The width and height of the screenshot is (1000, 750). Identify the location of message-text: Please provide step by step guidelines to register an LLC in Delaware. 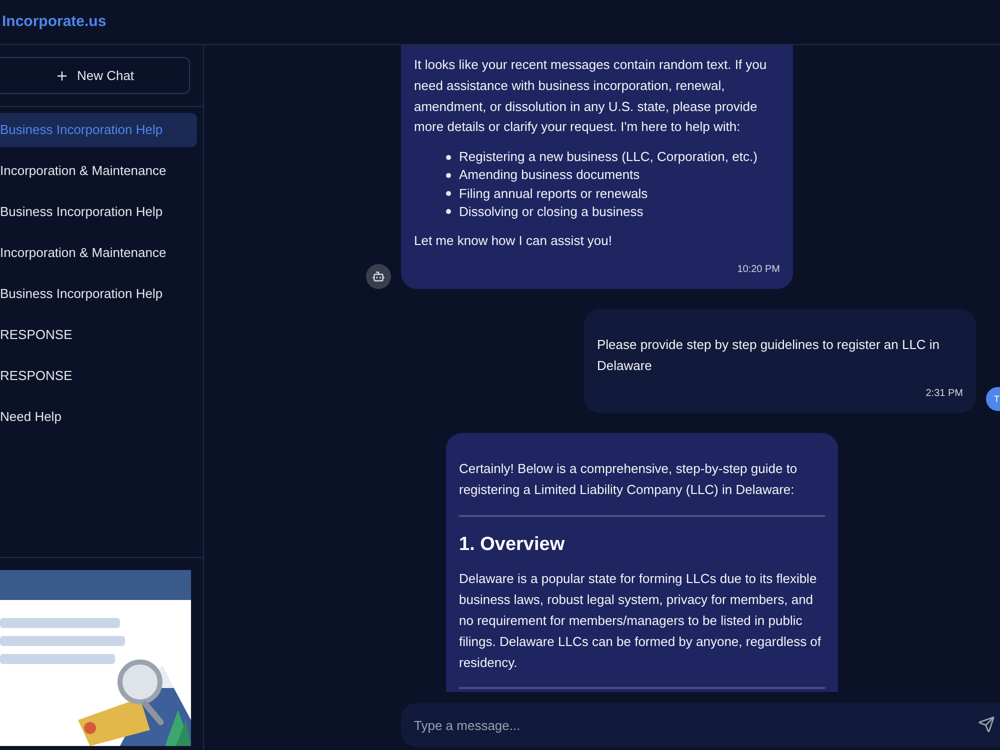
(769, 355).